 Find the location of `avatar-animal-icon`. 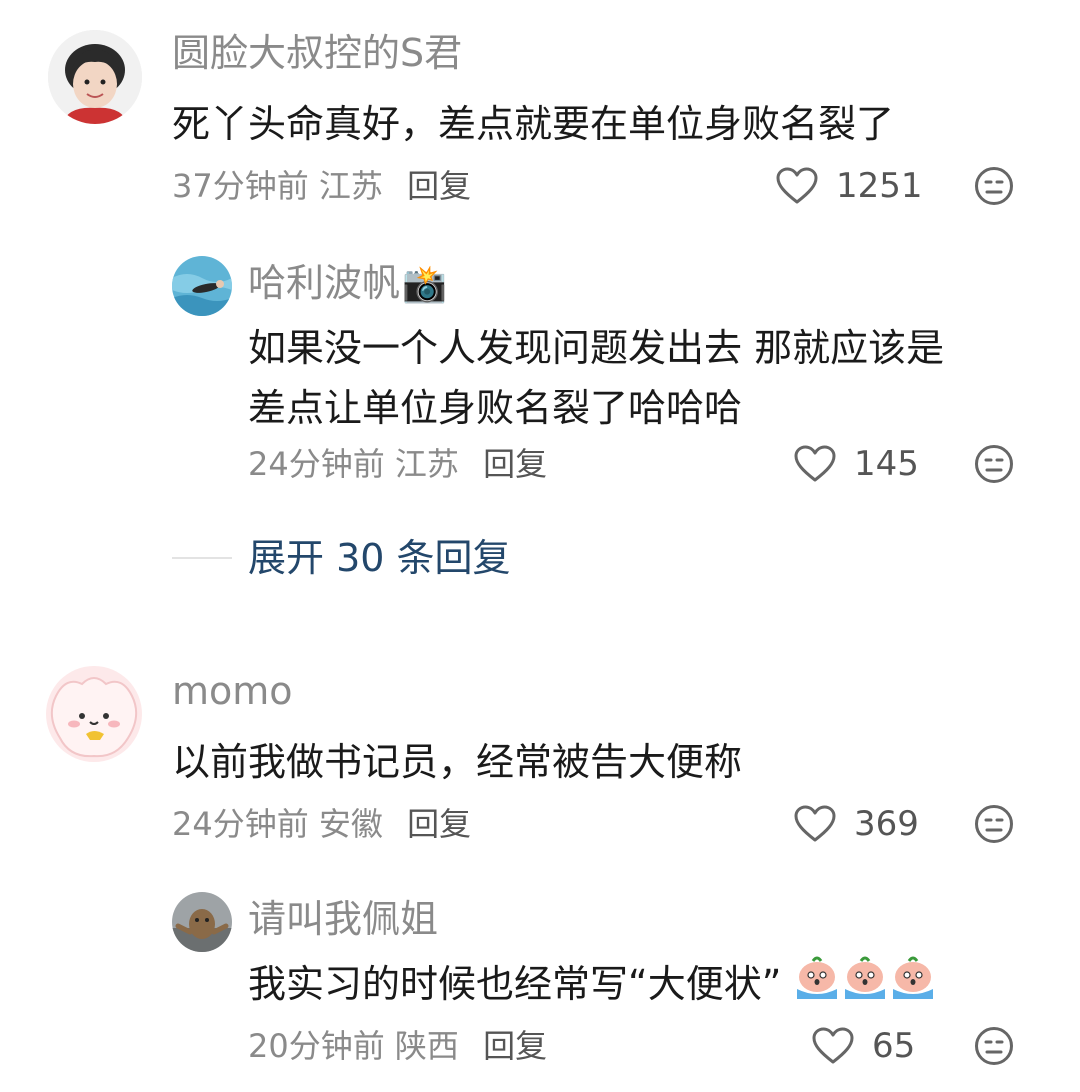

avatar-animal-icon is located at coordinates (202, 922).